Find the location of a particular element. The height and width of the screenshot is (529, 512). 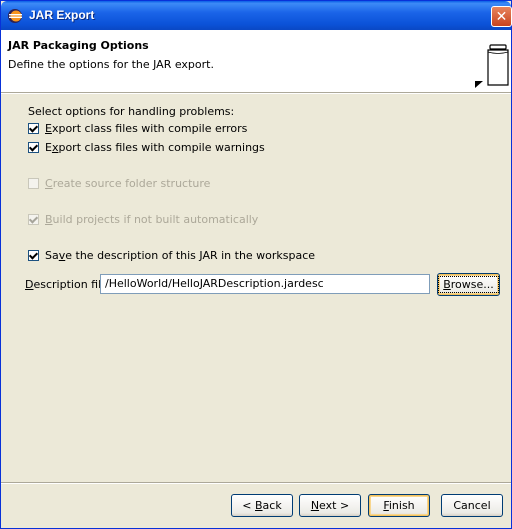

finish-button: Finish is located at coordinates (399, 505).